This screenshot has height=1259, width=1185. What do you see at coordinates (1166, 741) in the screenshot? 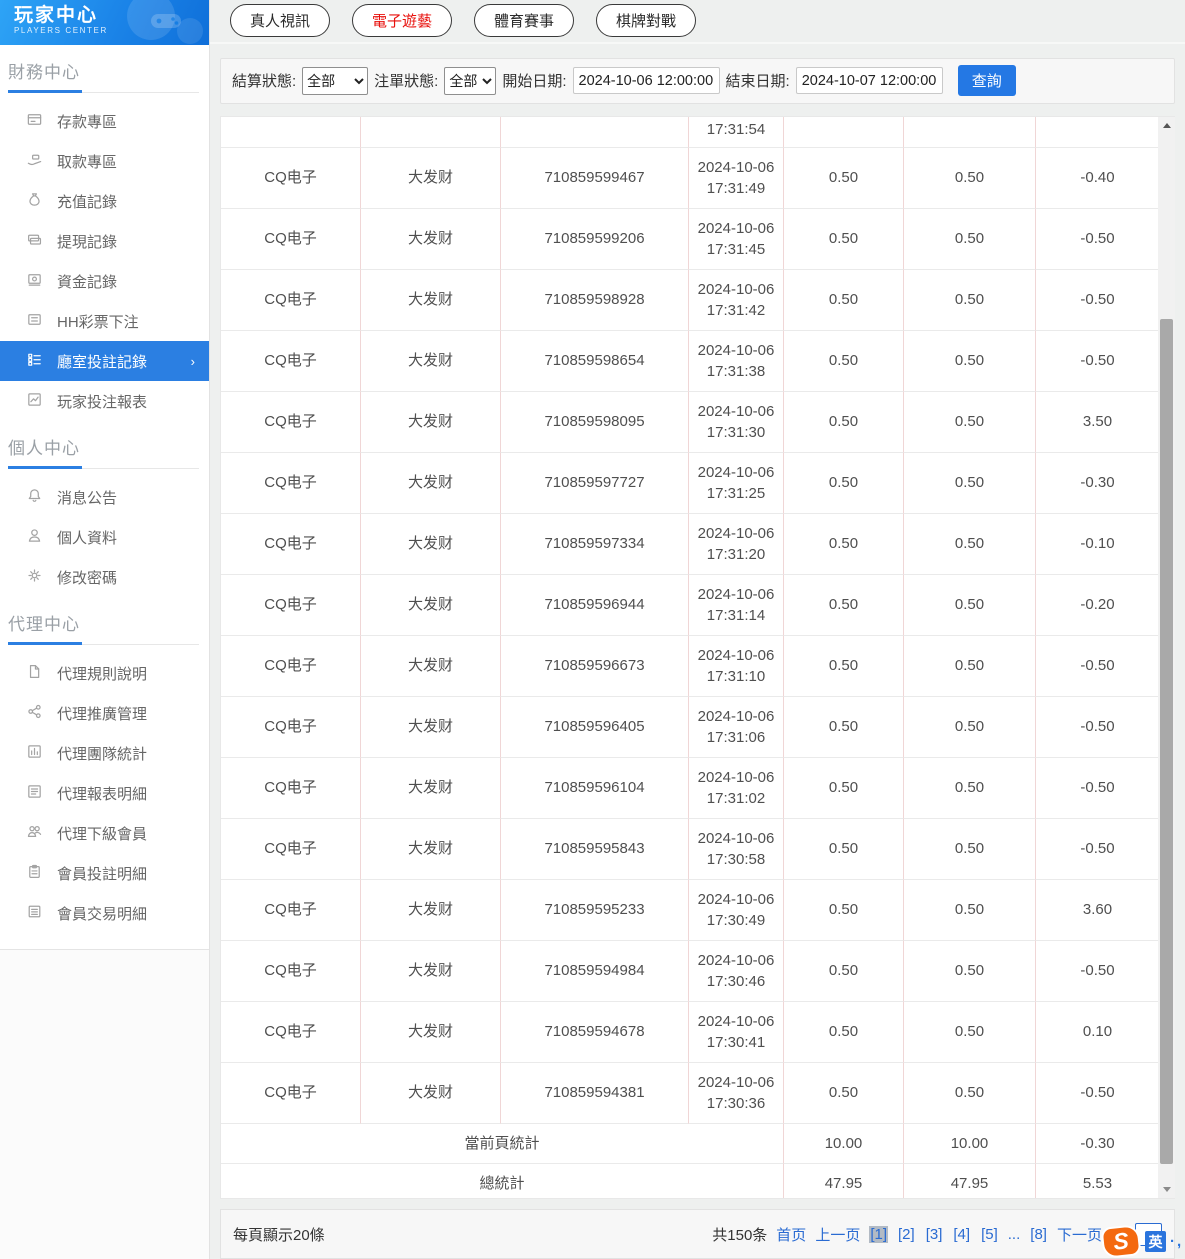
I see `scrollbar-thumb` at bounding box center [1166, 741].